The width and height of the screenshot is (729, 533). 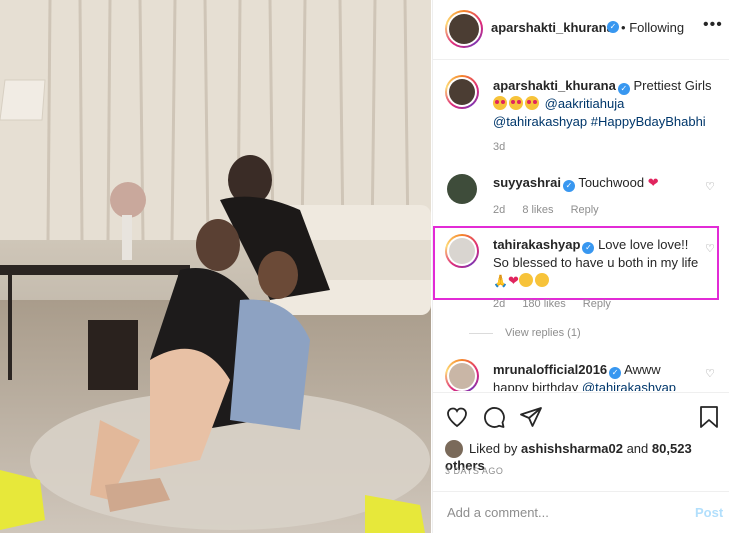 I want to click on more-icon: •••, so click(x=713, y=25).